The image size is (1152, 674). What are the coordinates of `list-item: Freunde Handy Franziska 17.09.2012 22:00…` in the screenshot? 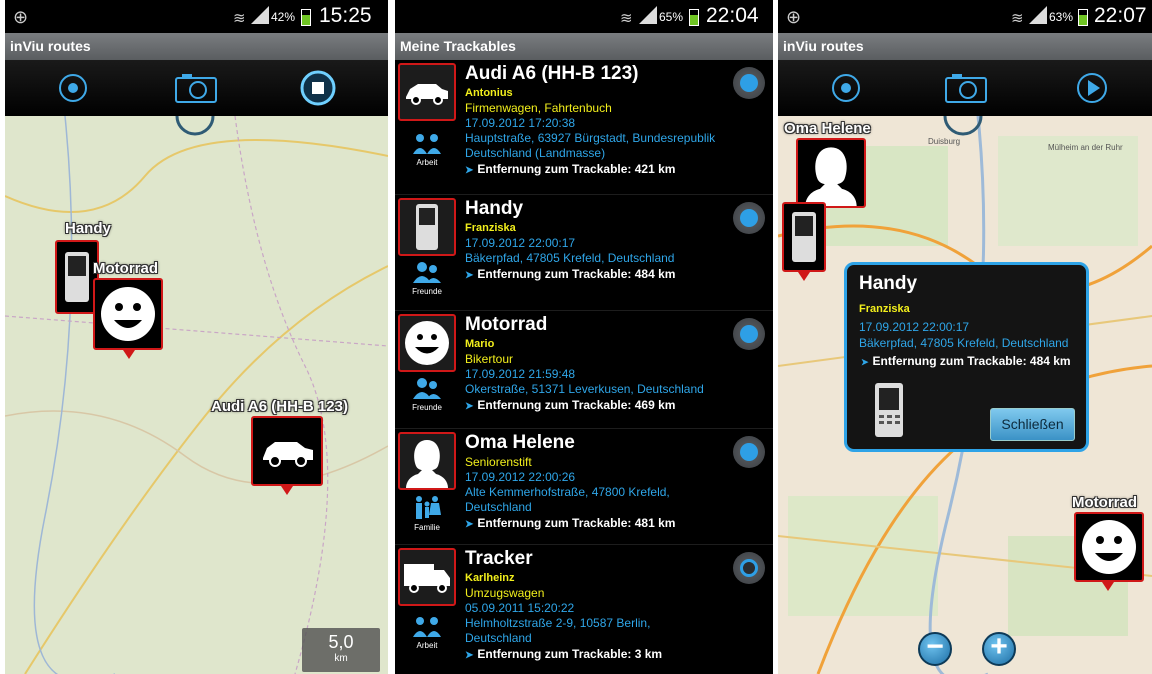 It's located at (584, 253).